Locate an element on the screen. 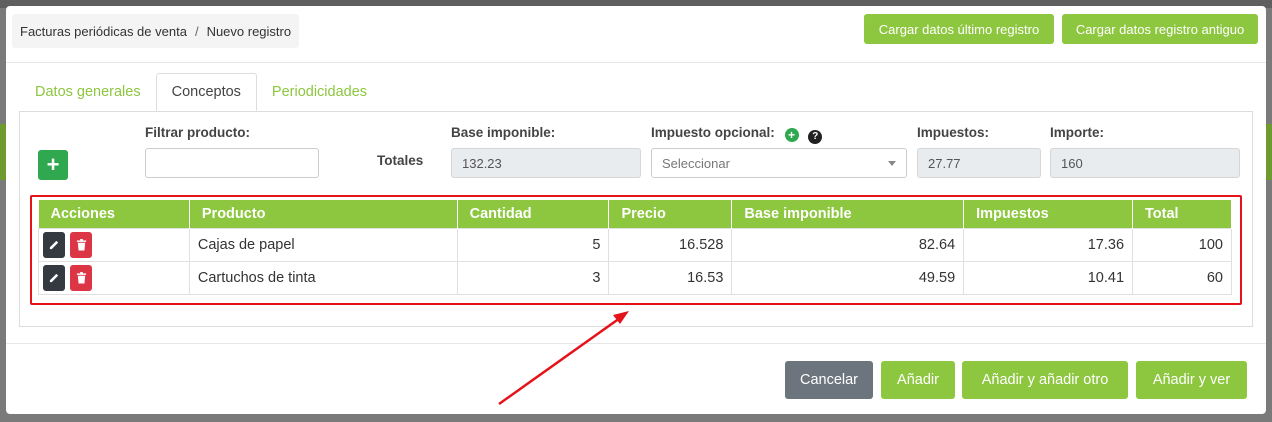  tab-conceptos: Conceptos is located at coordinates (206, 92).